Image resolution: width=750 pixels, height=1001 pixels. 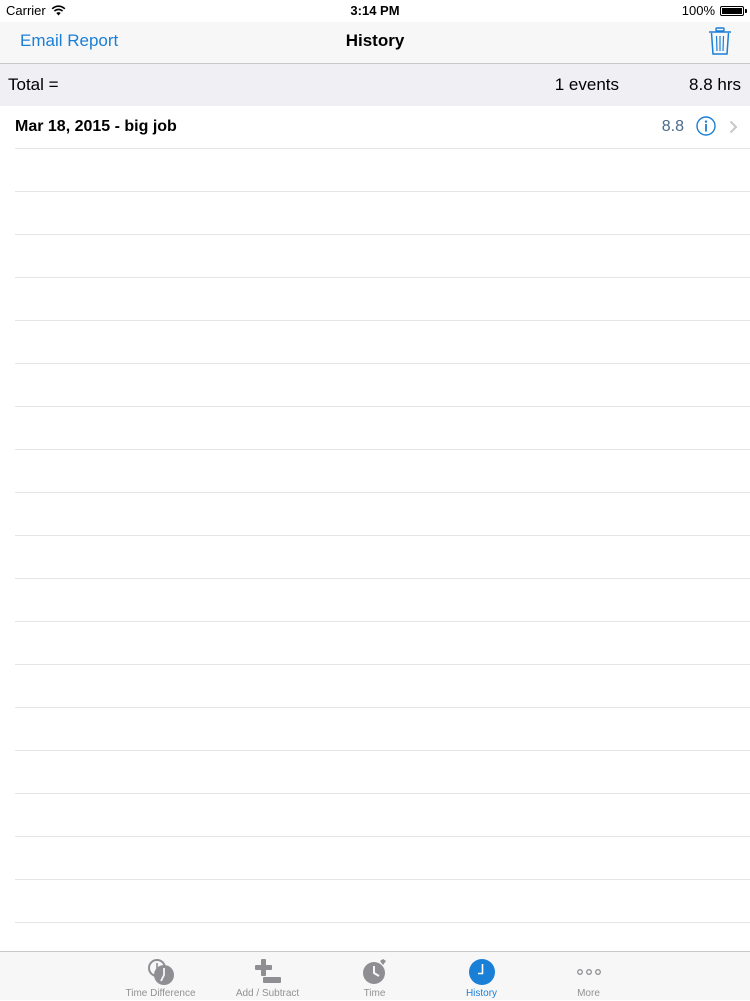 What do you see at coordinates (672, 126) in the screenshot?
I see `event-hours: 8.8` at bounding box center [672, 126].